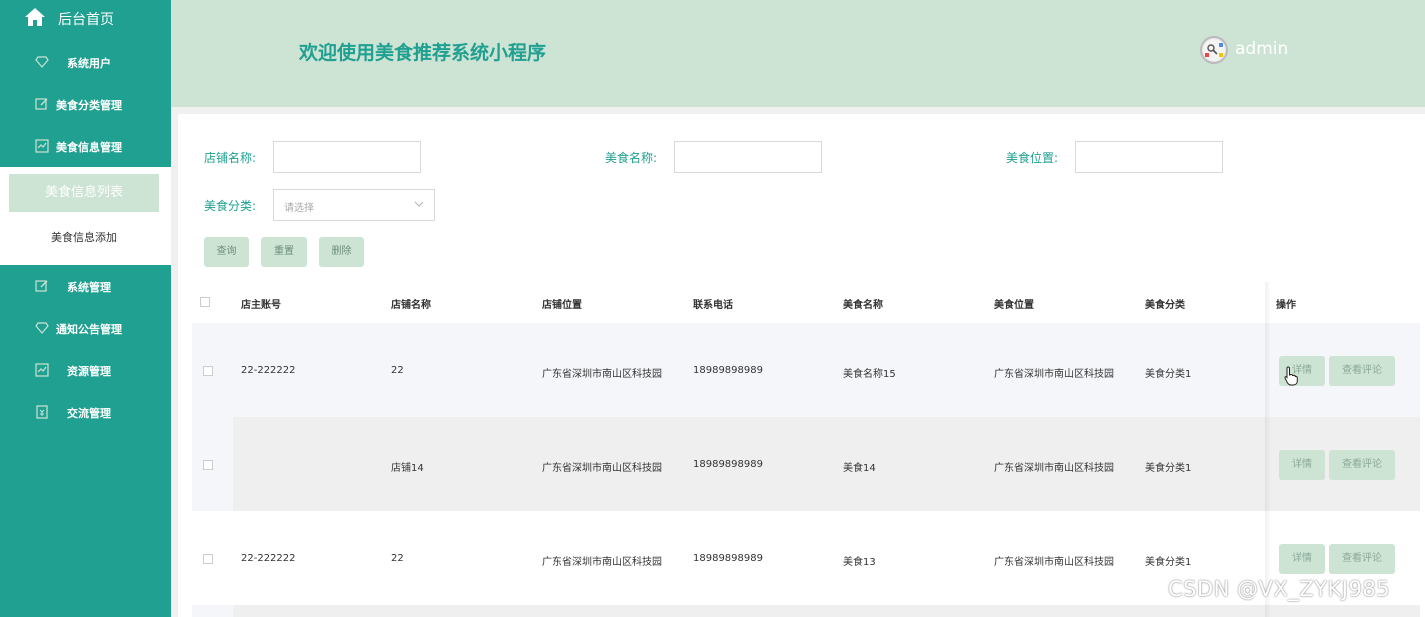  Describe the element at coordinates (89, 329) in the screenshot. I see `sidebar-item-label: 通知公告管理` at that location.